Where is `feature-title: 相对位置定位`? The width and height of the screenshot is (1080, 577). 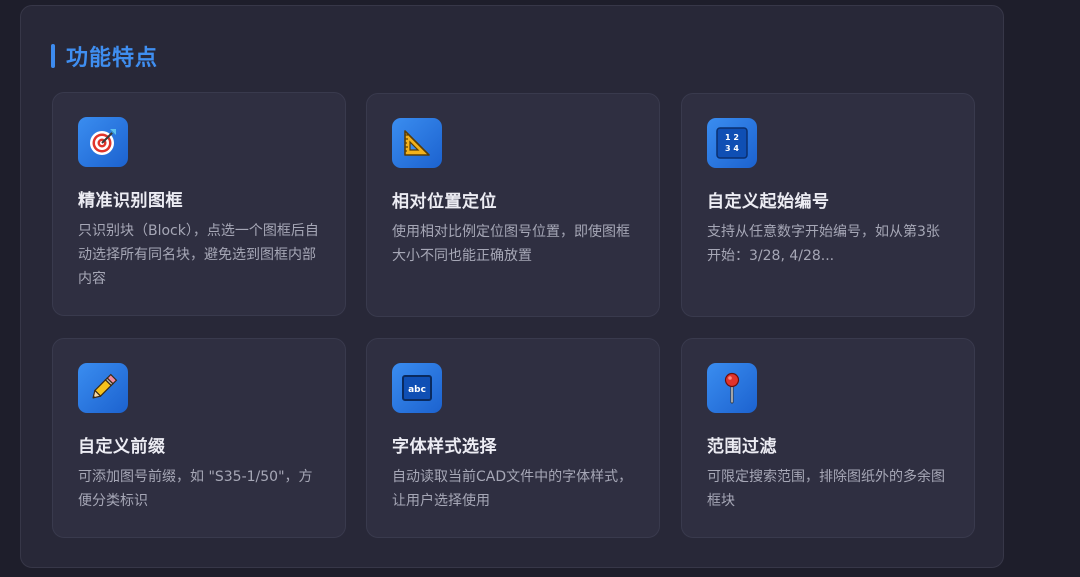 feature-title: 相对位置定位 is located at coordinates (444, 202).